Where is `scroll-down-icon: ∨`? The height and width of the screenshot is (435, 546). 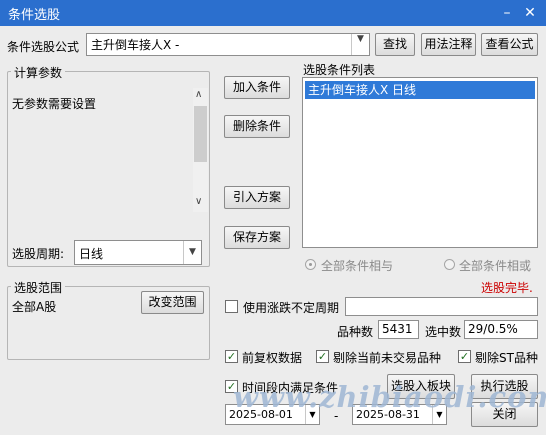 scroll-down-icon: ∨ is located at coordinates (198, 201).